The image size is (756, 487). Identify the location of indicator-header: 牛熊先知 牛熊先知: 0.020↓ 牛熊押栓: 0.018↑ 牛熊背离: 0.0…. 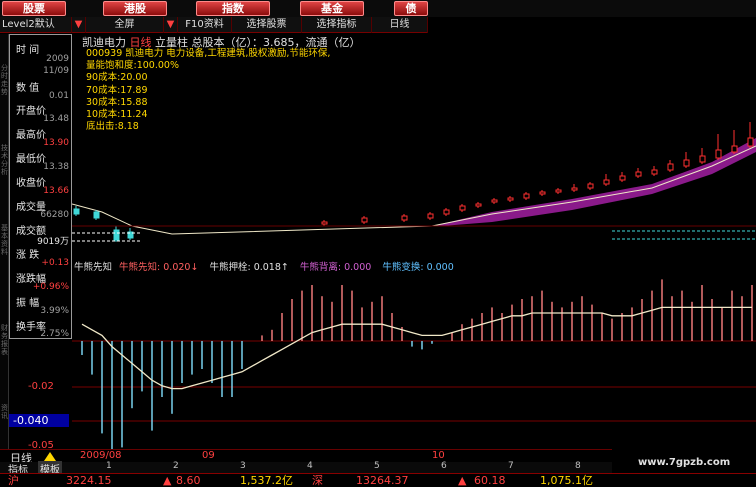
(414, 266).